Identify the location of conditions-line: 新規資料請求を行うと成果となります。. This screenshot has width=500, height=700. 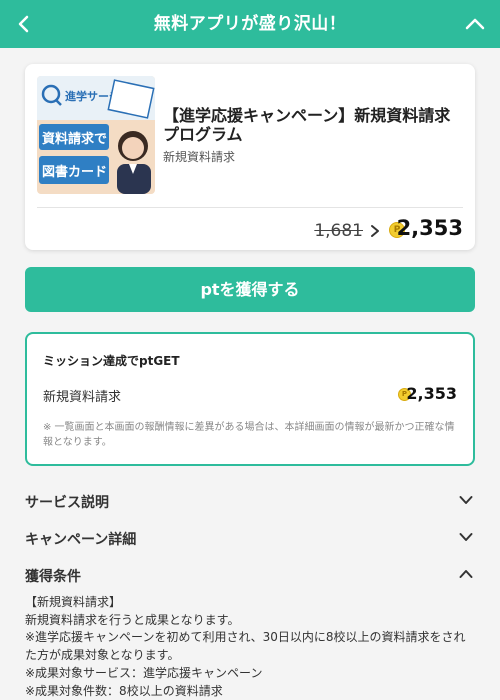
(132, 619).